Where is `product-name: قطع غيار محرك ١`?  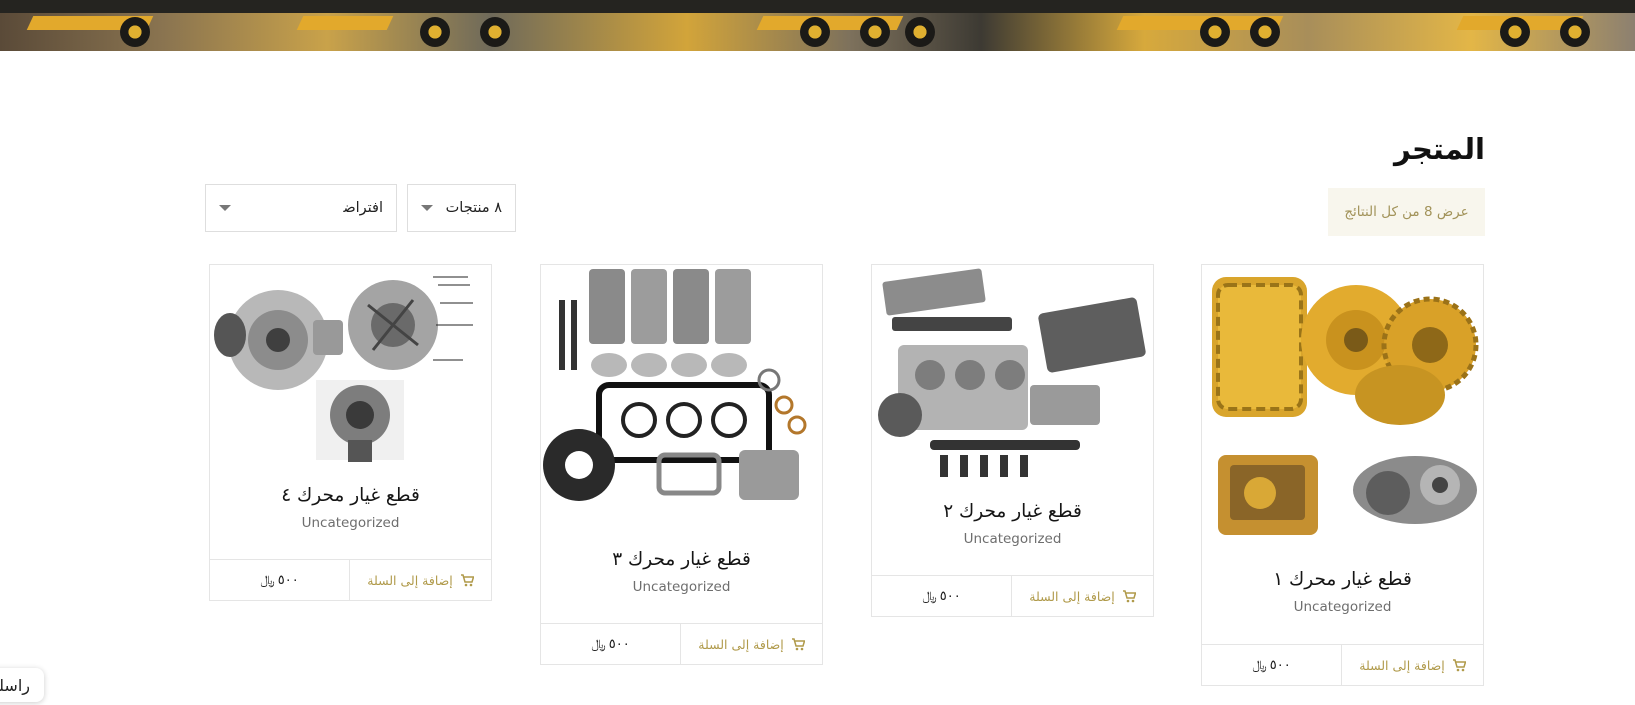
product-name: قطع غيار محرك ١ is located at coordinates (1342, 579).